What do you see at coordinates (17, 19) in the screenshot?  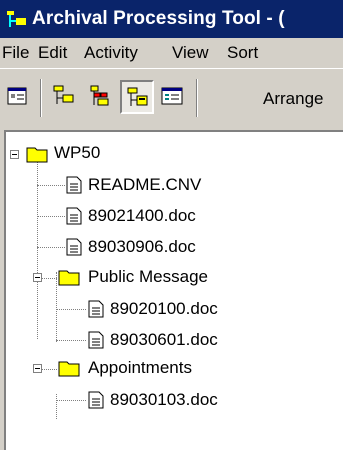 I see `app-icon` at bounding box center [17, 19].